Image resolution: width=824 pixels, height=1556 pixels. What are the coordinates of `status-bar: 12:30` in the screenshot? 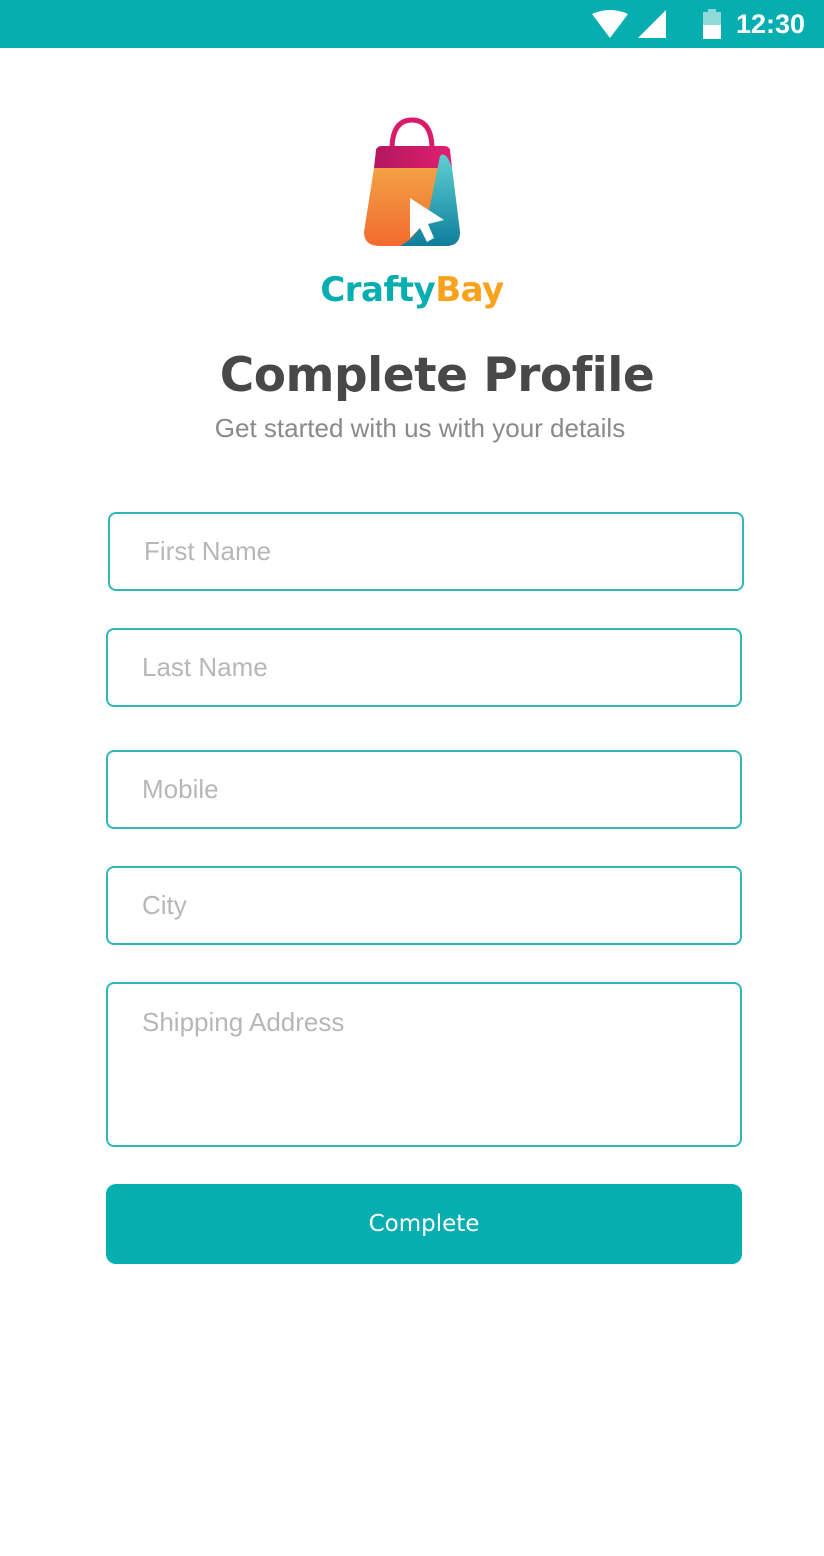 It's located at (412, 24).